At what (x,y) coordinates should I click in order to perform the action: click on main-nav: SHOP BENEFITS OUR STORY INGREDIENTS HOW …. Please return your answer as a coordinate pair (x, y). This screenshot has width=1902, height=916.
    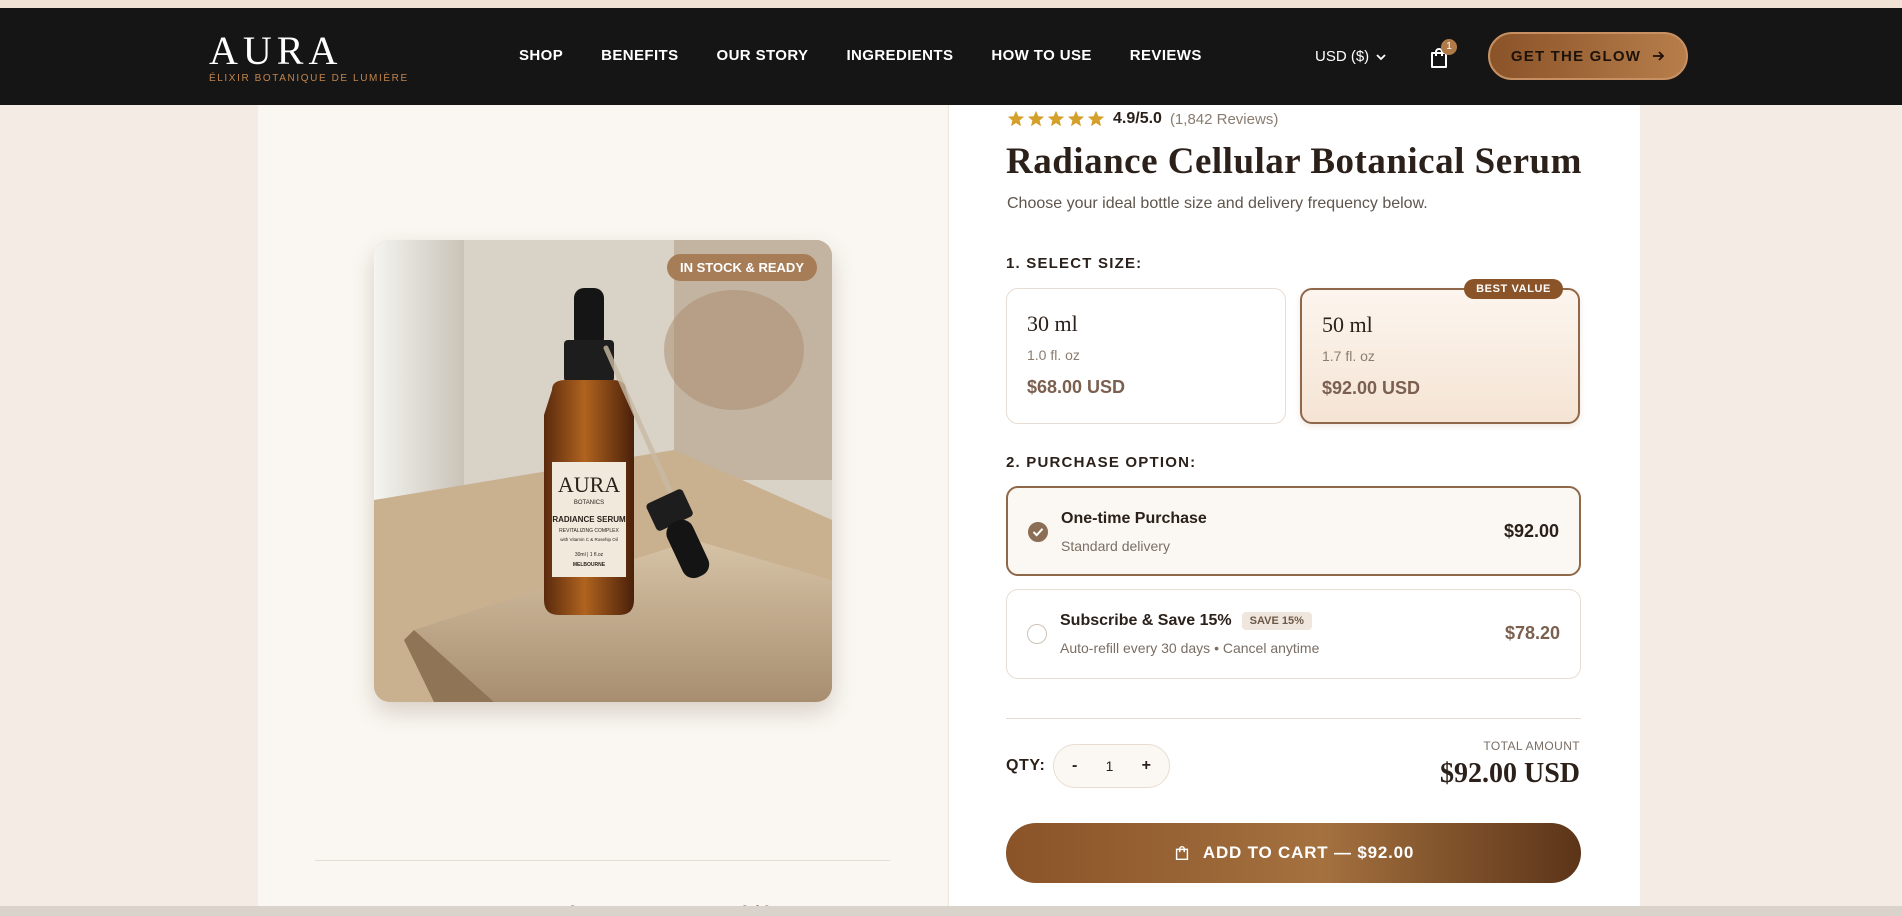
    Looking at the image, I should click on (879, 55).